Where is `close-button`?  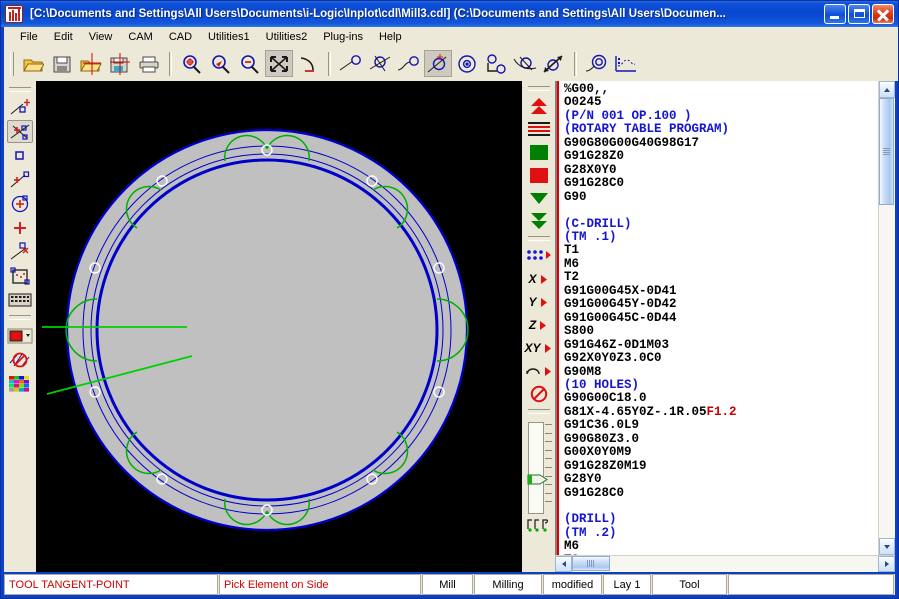 close-button is located at coordinates (883, 14).